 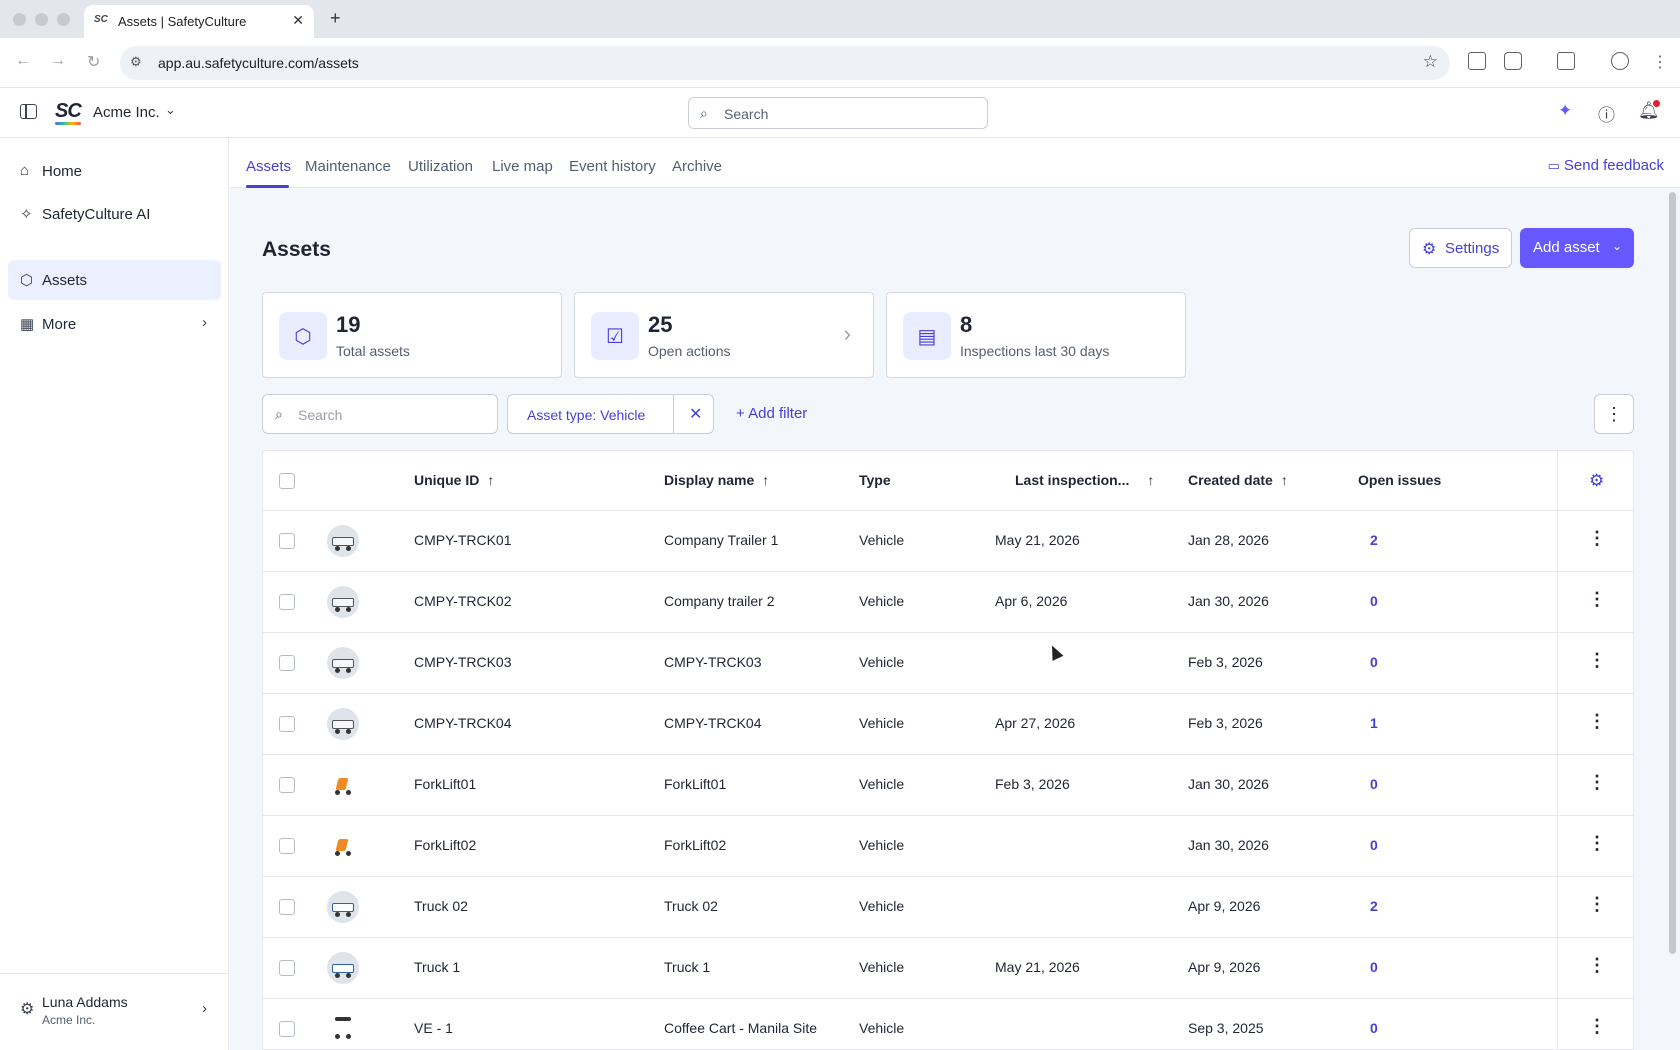 What do you see at coordinates (28, 111) in the screenshot?
I see `sidebar-toggle-icon` at bounding box center [28, 111].